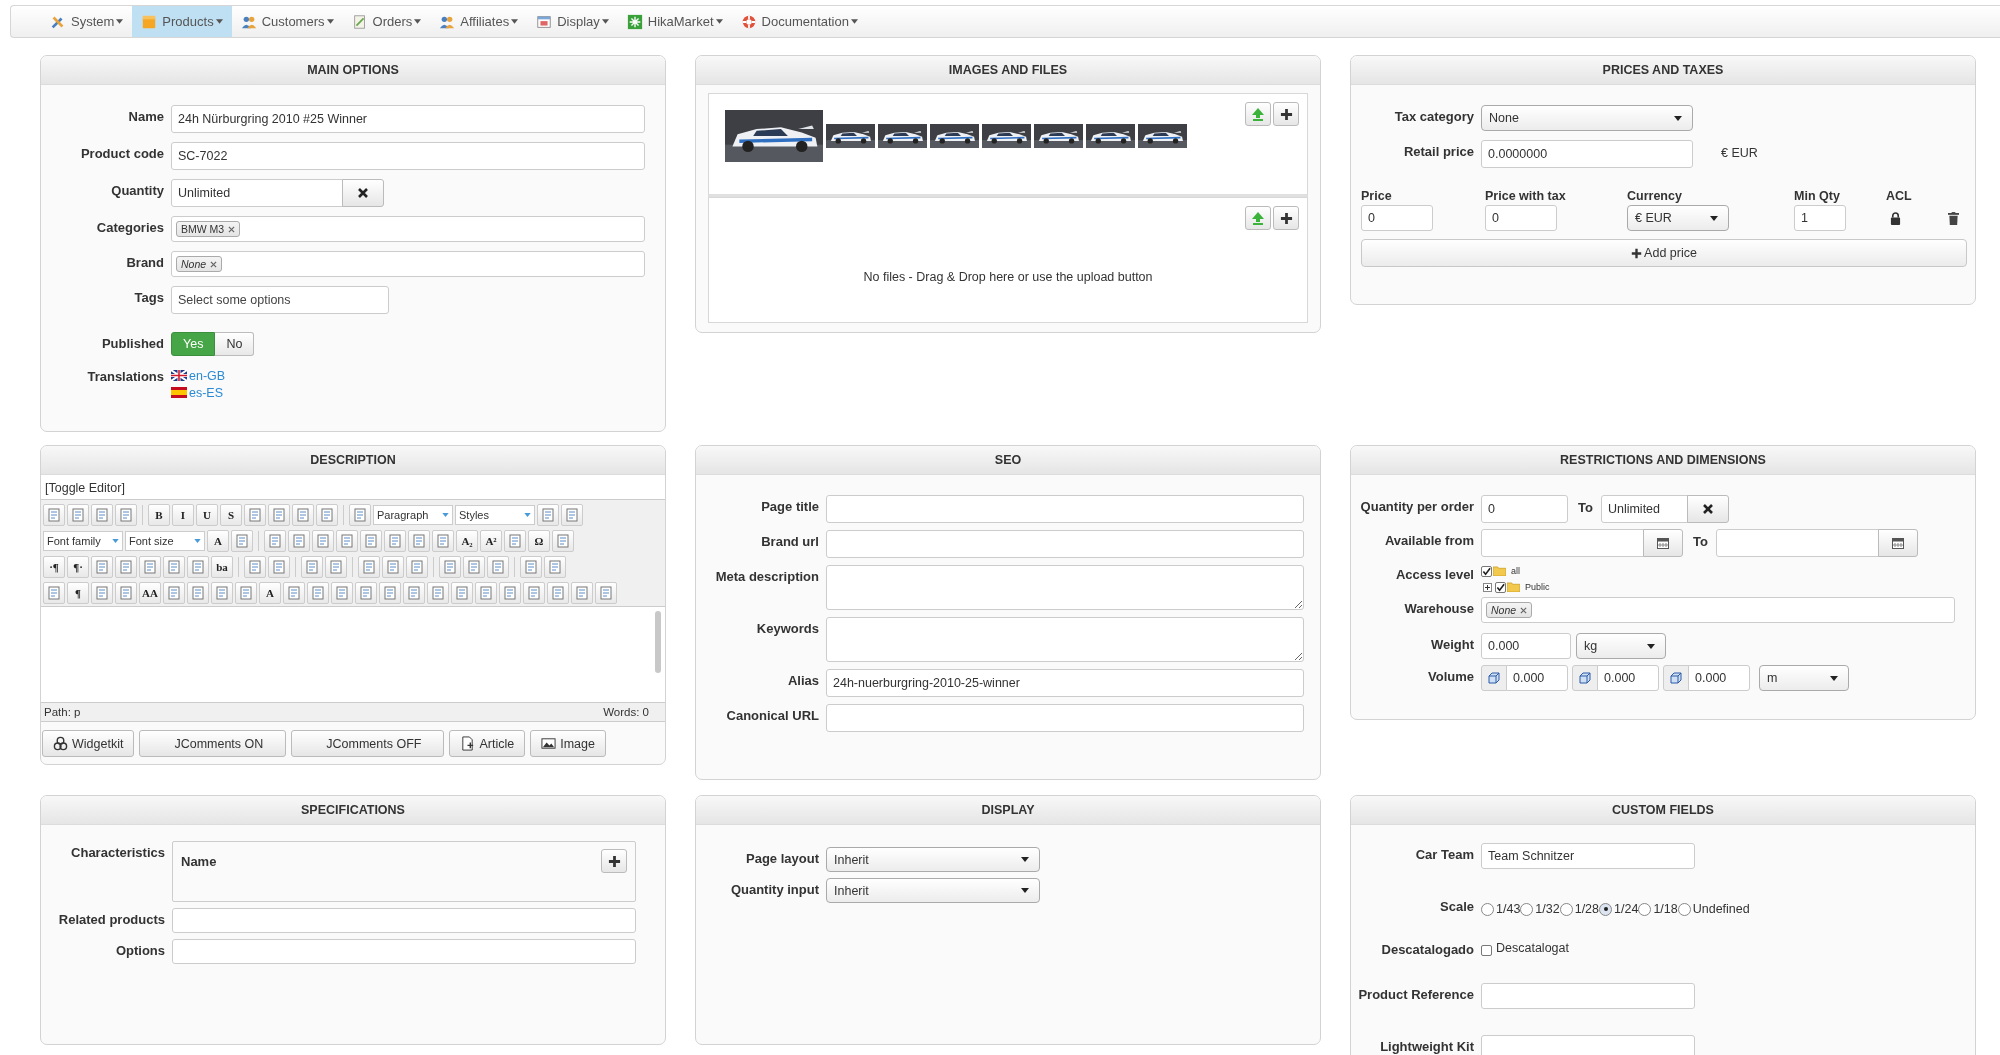  I want to click on toggle-editor-link: [Toggle Editor], so click(353, 487).